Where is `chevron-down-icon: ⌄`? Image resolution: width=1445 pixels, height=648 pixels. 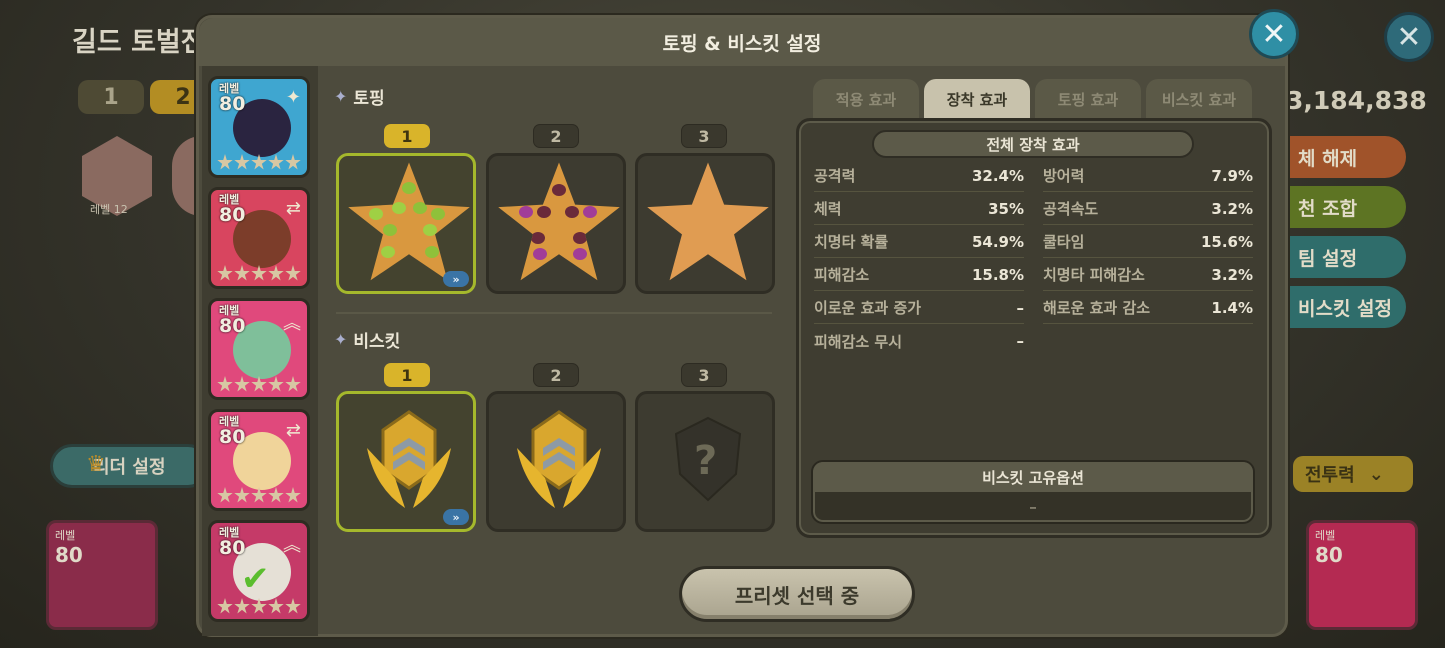
chevron-down-icon: ⌄ is located at coordinates (1376, 474).